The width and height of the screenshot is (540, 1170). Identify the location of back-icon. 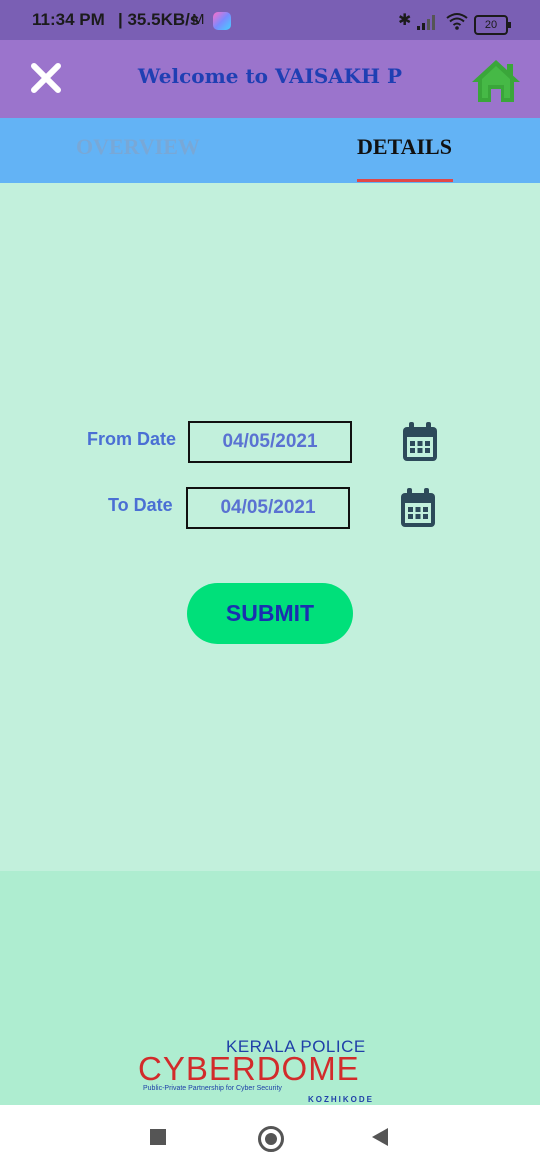
(380, 1137).